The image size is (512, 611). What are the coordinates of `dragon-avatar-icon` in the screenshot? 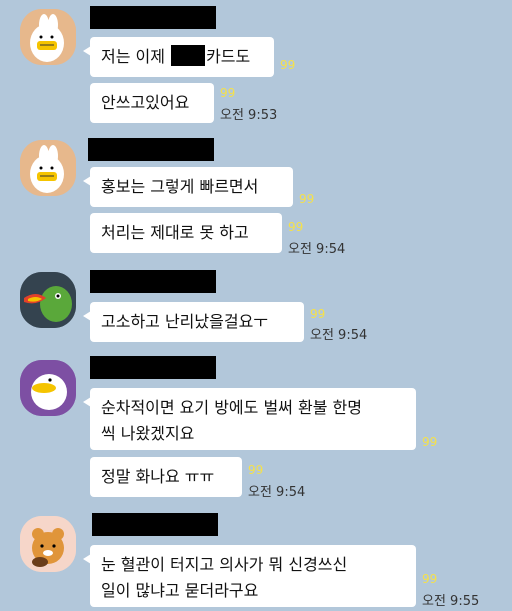 It's located at (48, 300).